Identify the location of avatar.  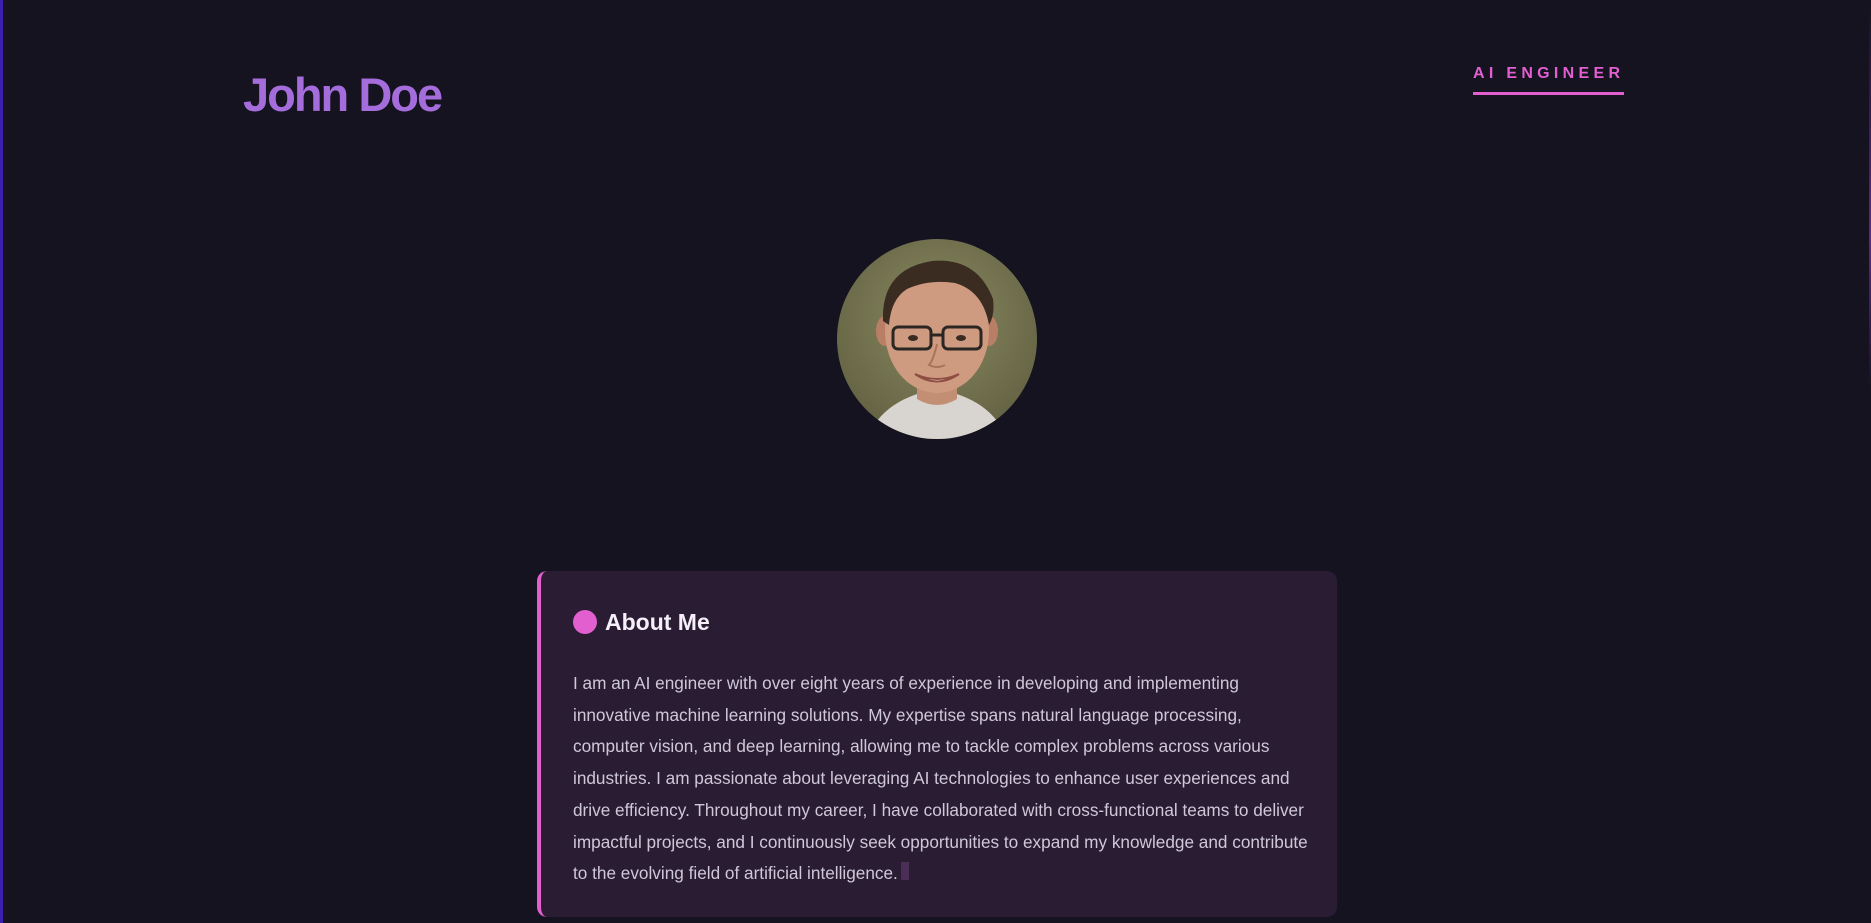
(937, 339).